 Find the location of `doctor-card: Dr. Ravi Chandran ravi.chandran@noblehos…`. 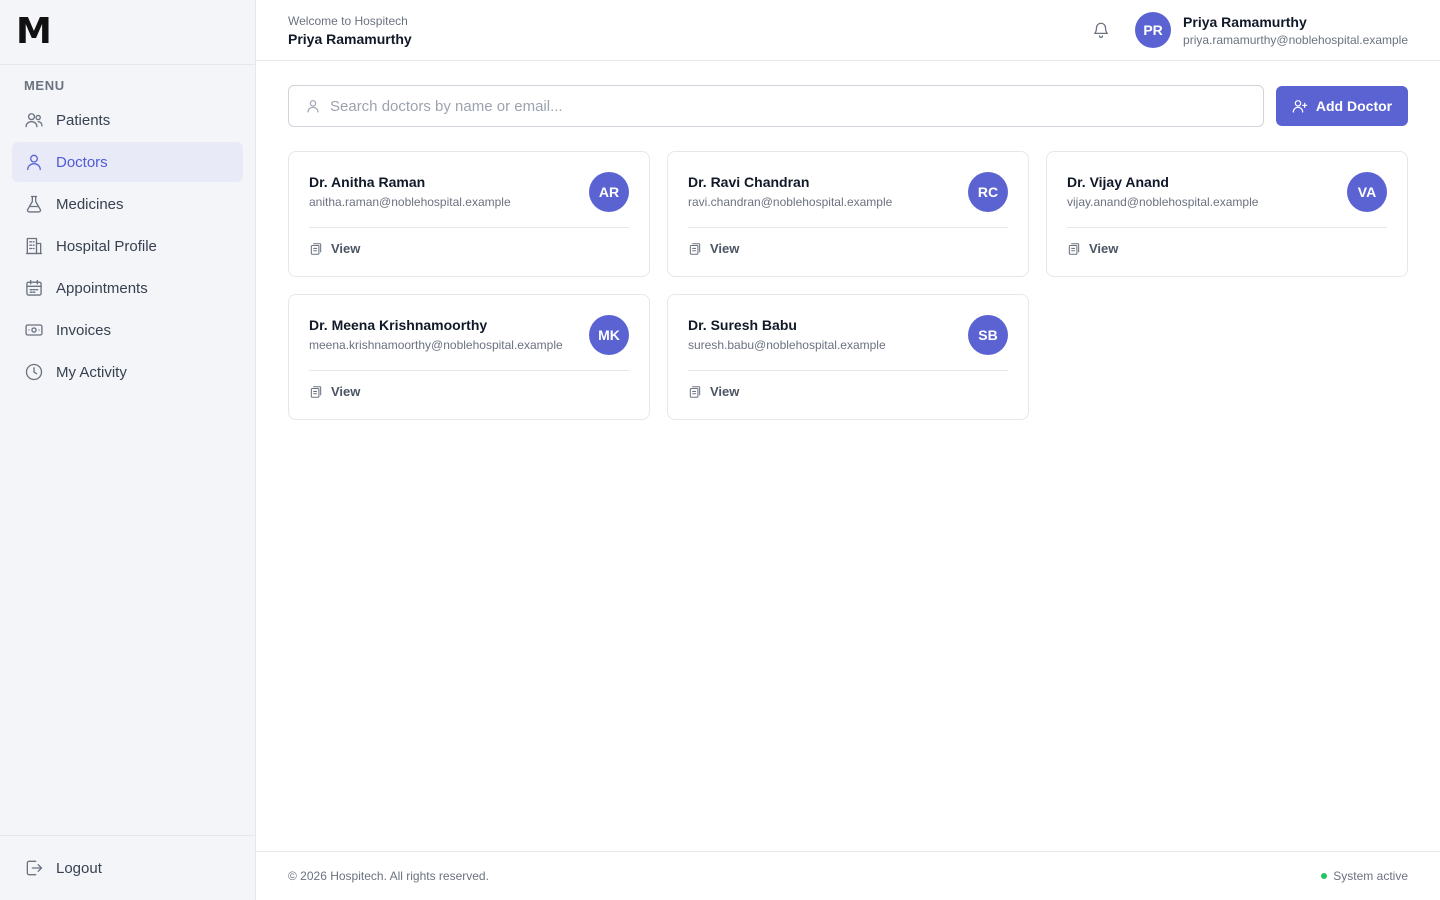

doctor-card: Dr. Ravi Chandran ravi.chandran@noblehos… is located at coordinates (848, 214).